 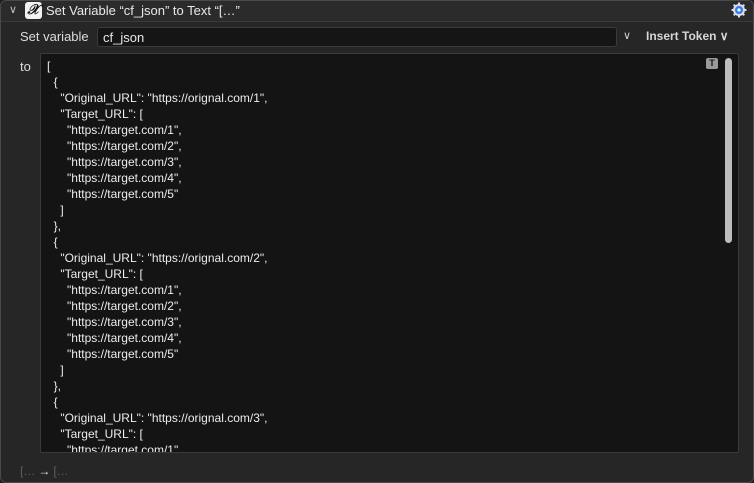 What do you see at coordinates (712, 63) in the screenshot?
I see `text-token-icon: T` at bounding box center [712, 63].